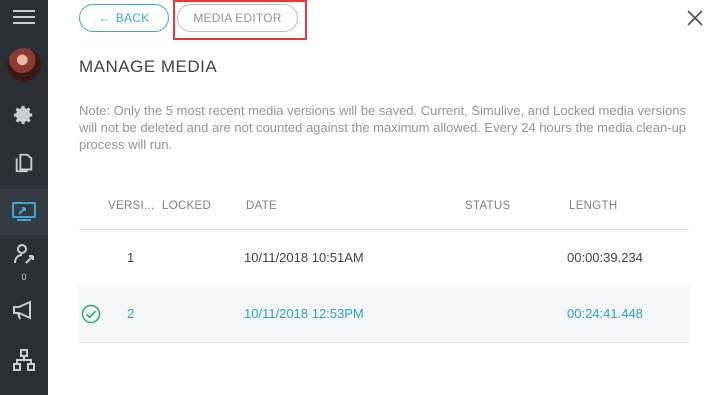  What do you see at coordinates (304, 257) in the screenshot?
I see `row-date: 10/11/2018 10:51AM` at bounding box center [304, 257].